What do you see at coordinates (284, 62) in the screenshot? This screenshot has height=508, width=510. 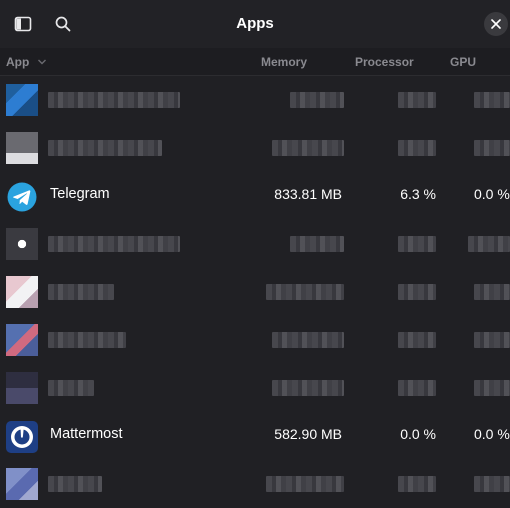 I see `column-memory-header: Memory` at bounding box center [284, 62].